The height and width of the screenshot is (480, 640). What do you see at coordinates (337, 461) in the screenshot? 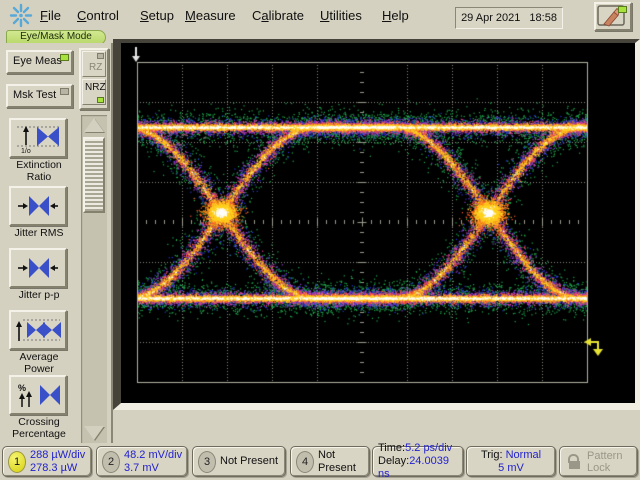
I see `channel-4-status: Not Present` at bounding box center [337, 461].